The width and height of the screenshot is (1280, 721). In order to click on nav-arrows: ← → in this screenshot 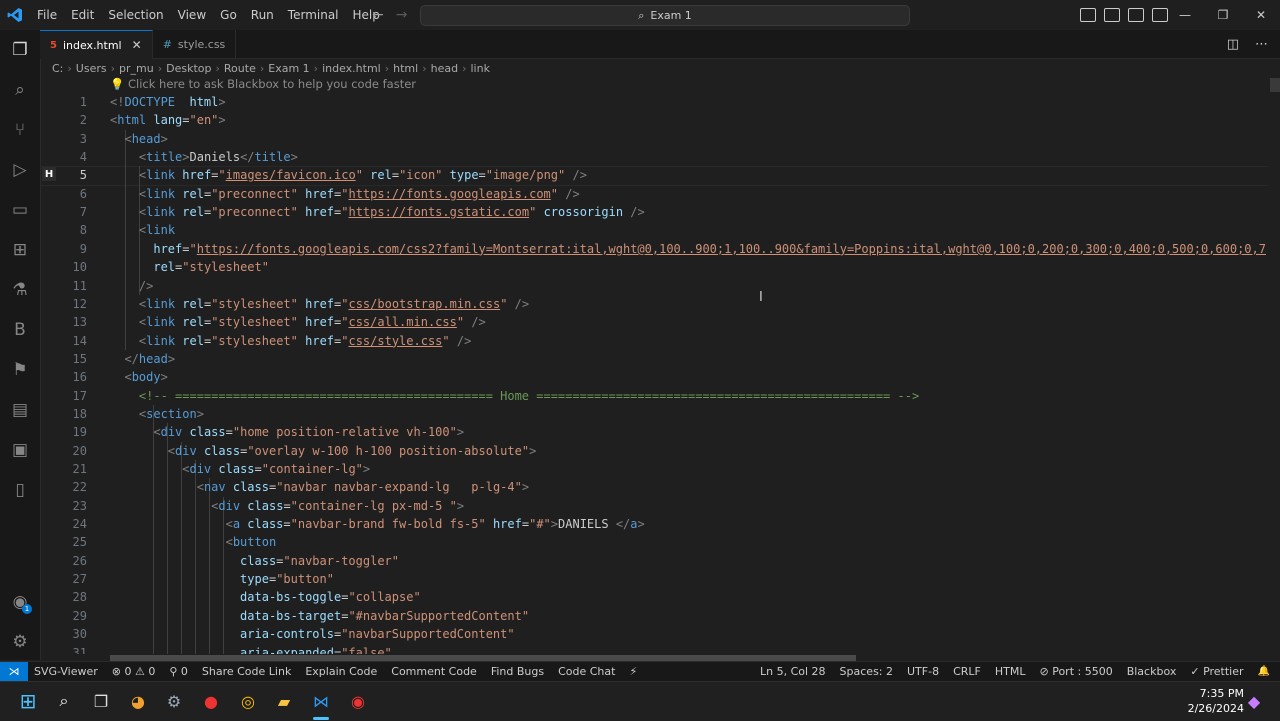, I will do `click(389, 15)`.